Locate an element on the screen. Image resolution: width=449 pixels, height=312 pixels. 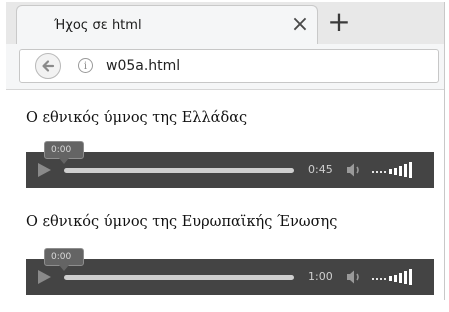
new-tab-icon: + is located at coordinates (339, 22).